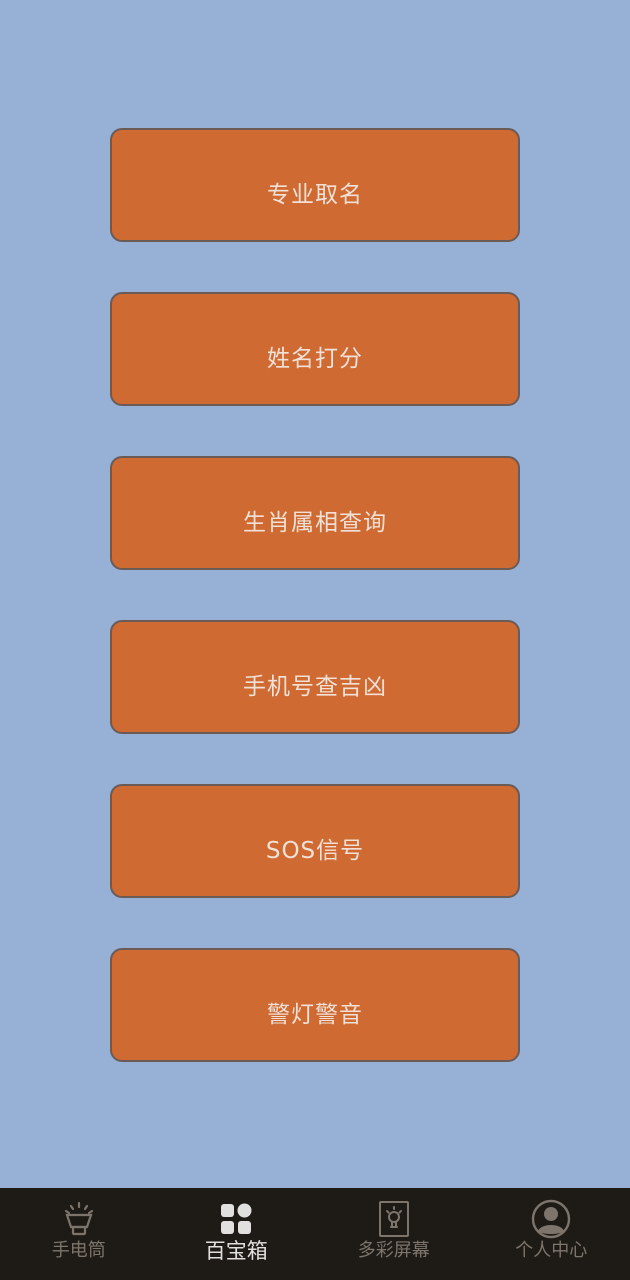 The width and height of the screenshot is (630, 1280). I want to click on tab-profile: 个人中心, so click(551, 1234).